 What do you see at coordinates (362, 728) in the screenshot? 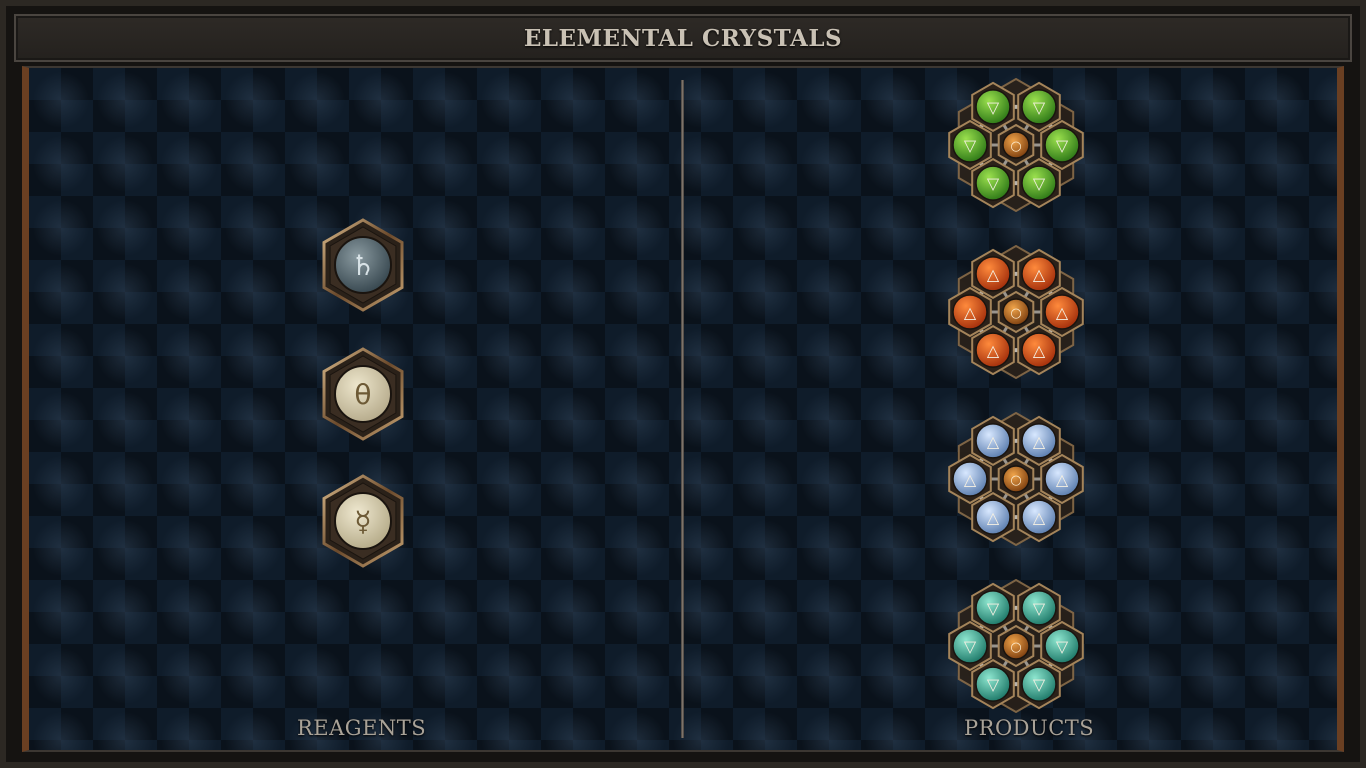
I see `reagents-label: REAGENTS` at bounding box center [362, 728].